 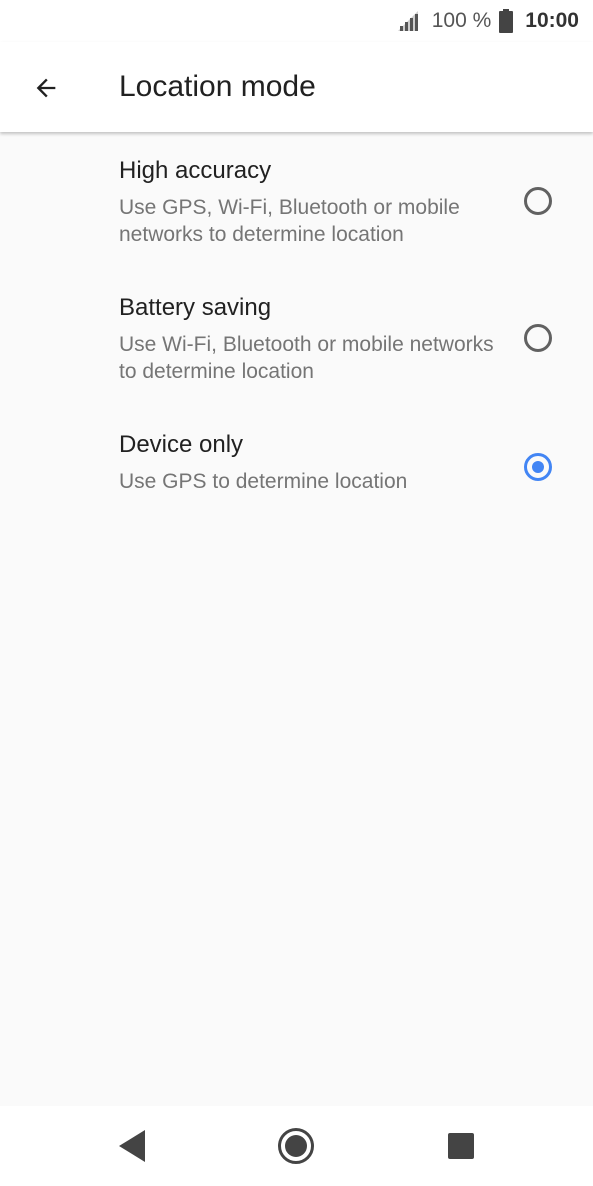 What do you see at coordinates (195, 307) in the screenshot?
I see `option-label: Battery saving` at bounding box center [195, 307].